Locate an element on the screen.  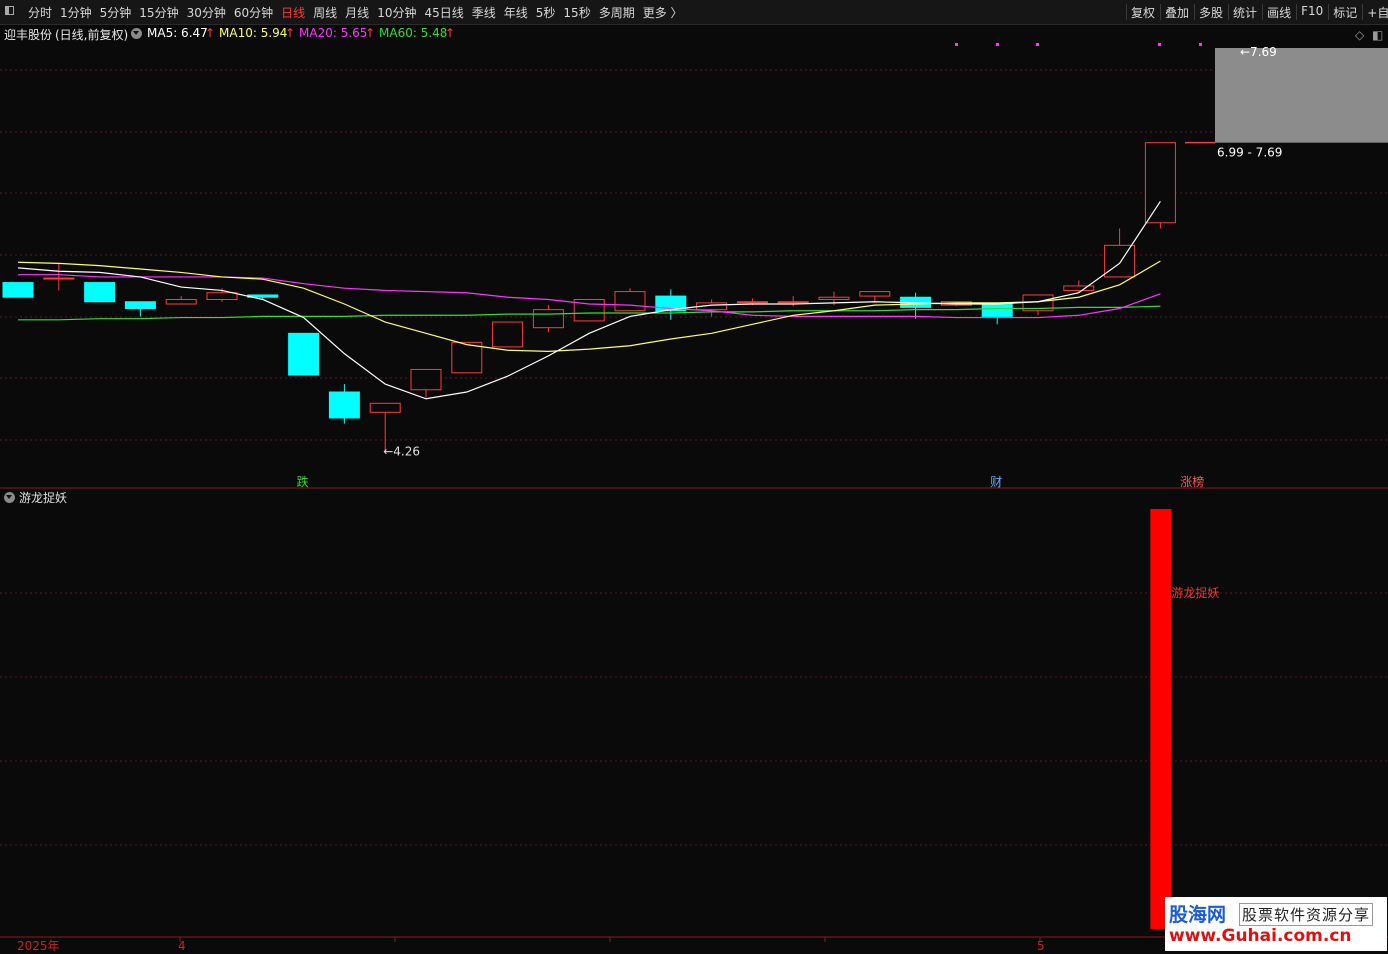
watermark-url: www.Guhai.com.cn is located at coordinates (1260, 936).